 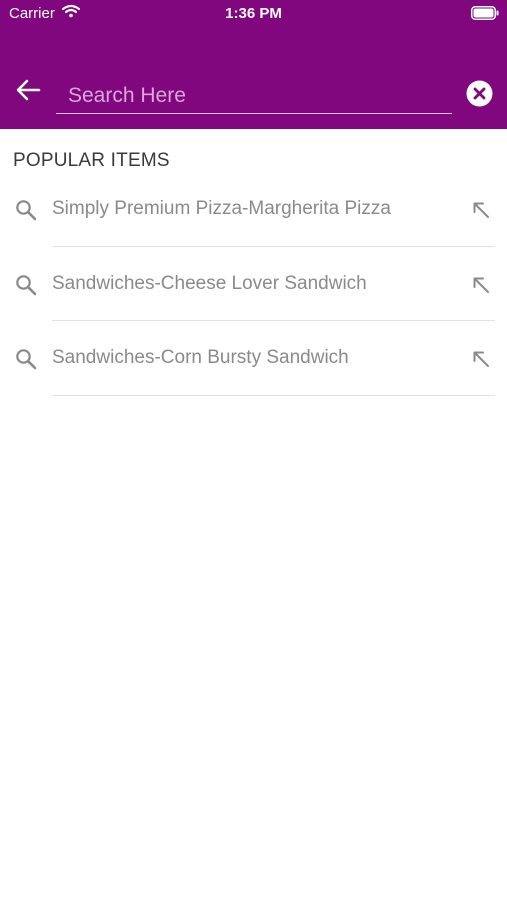 What do you see at coordinates (253, 64) in the screenshot?
I see `app-header: Carrier 1:36 PM` at bounding box center [253, 64].